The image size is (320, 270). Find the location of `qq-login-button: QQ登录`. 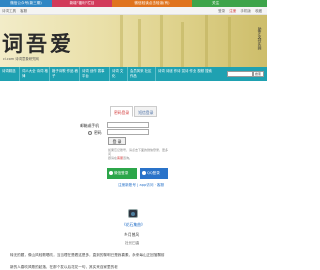

qq-login-button: QQ登录 is located at coordinates (154, 173).